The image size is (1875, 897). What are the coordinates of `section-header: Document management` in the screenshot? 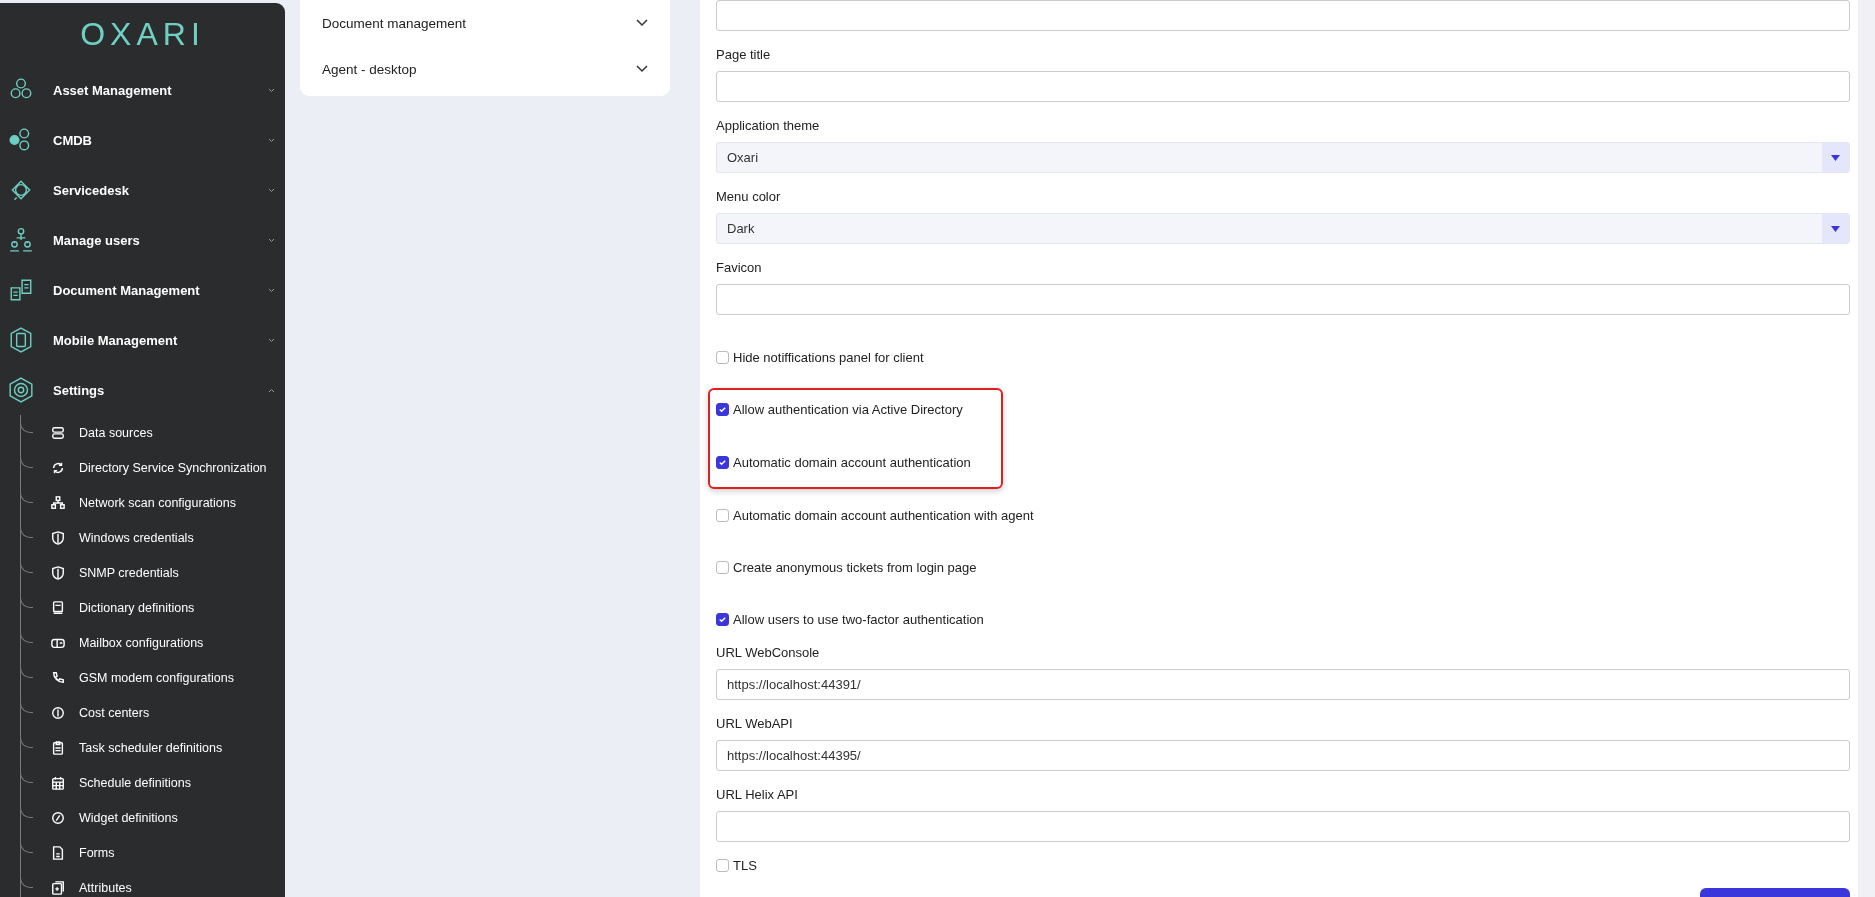 It's located at (485, 23).